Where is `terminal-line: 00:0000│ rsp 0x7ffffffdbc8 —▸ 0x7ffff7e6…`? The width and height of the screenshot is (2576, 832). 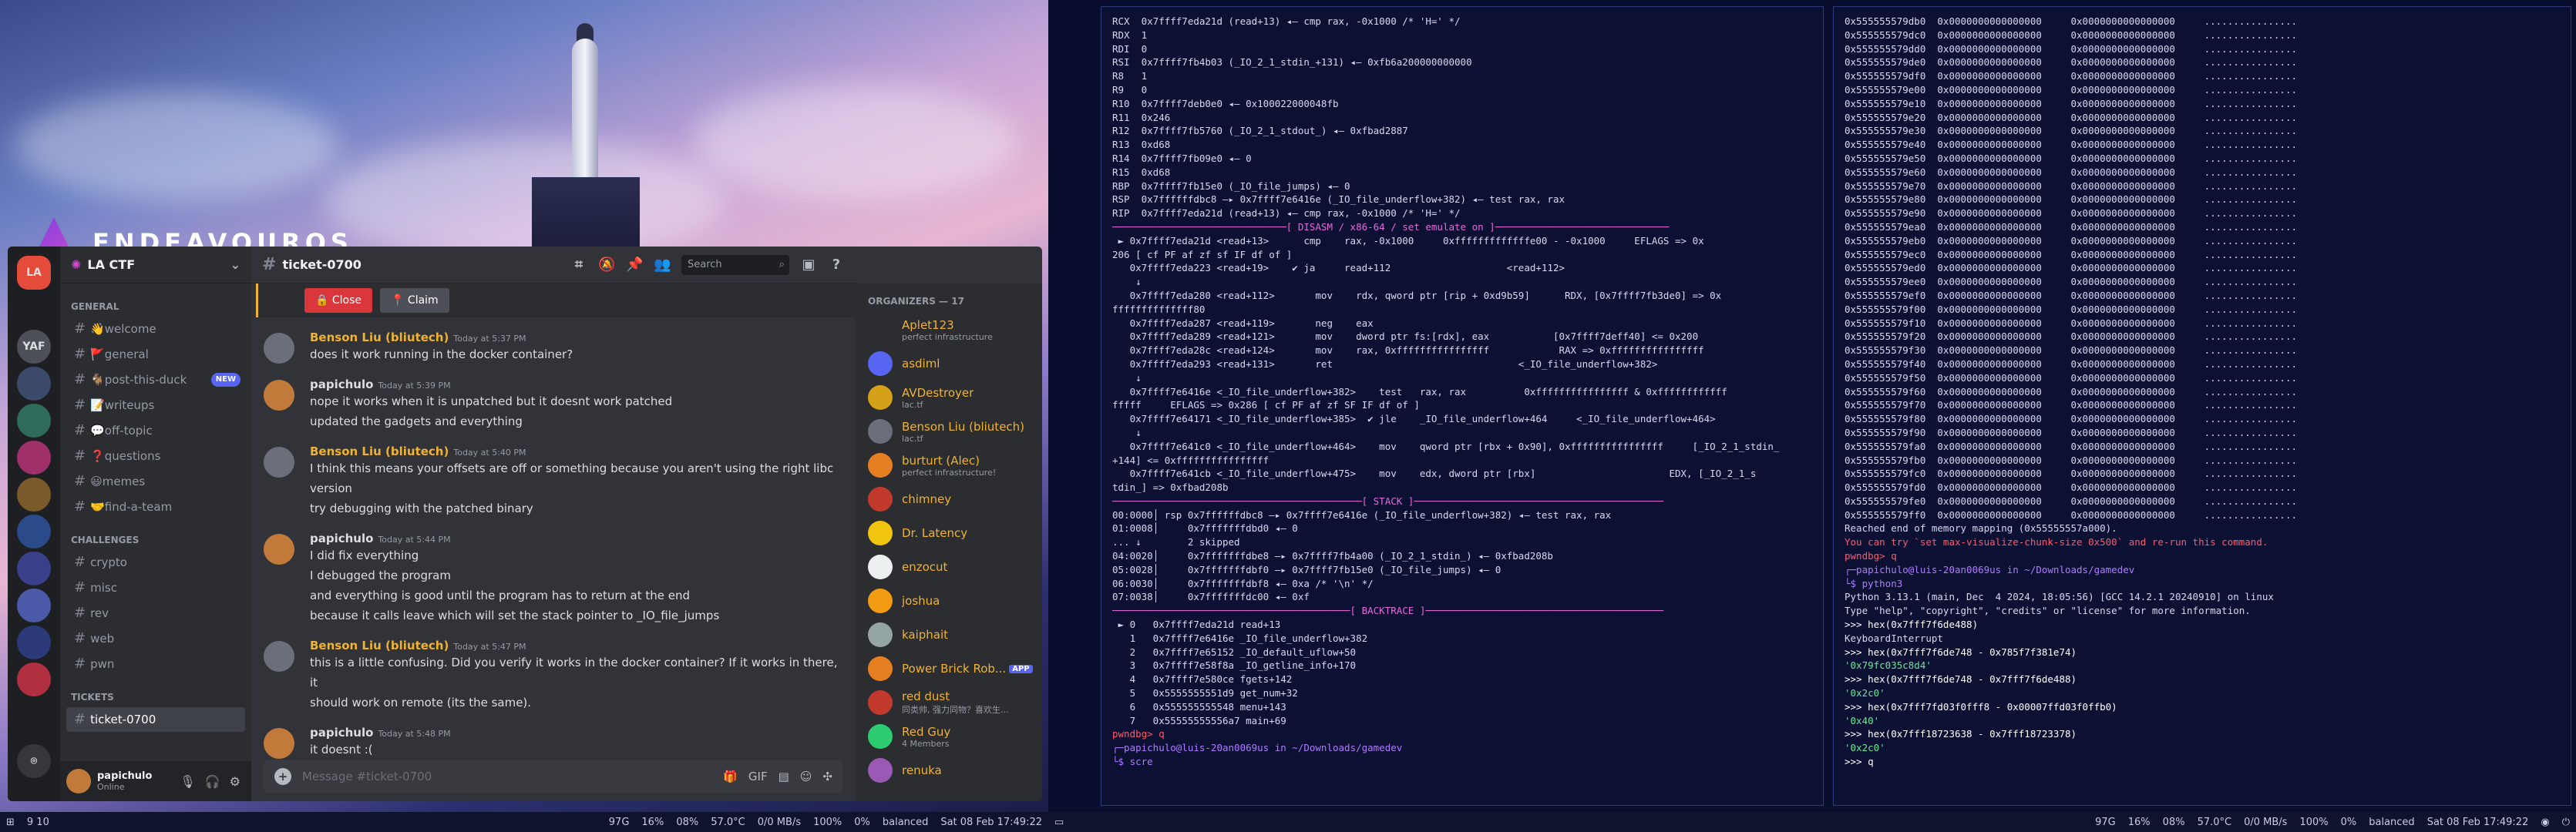
terminal-line: 00:0000│ rsp 0x7ffffffdbc8 —▸ 0x7ffff7e6… is located at coordinates (1362, 514).